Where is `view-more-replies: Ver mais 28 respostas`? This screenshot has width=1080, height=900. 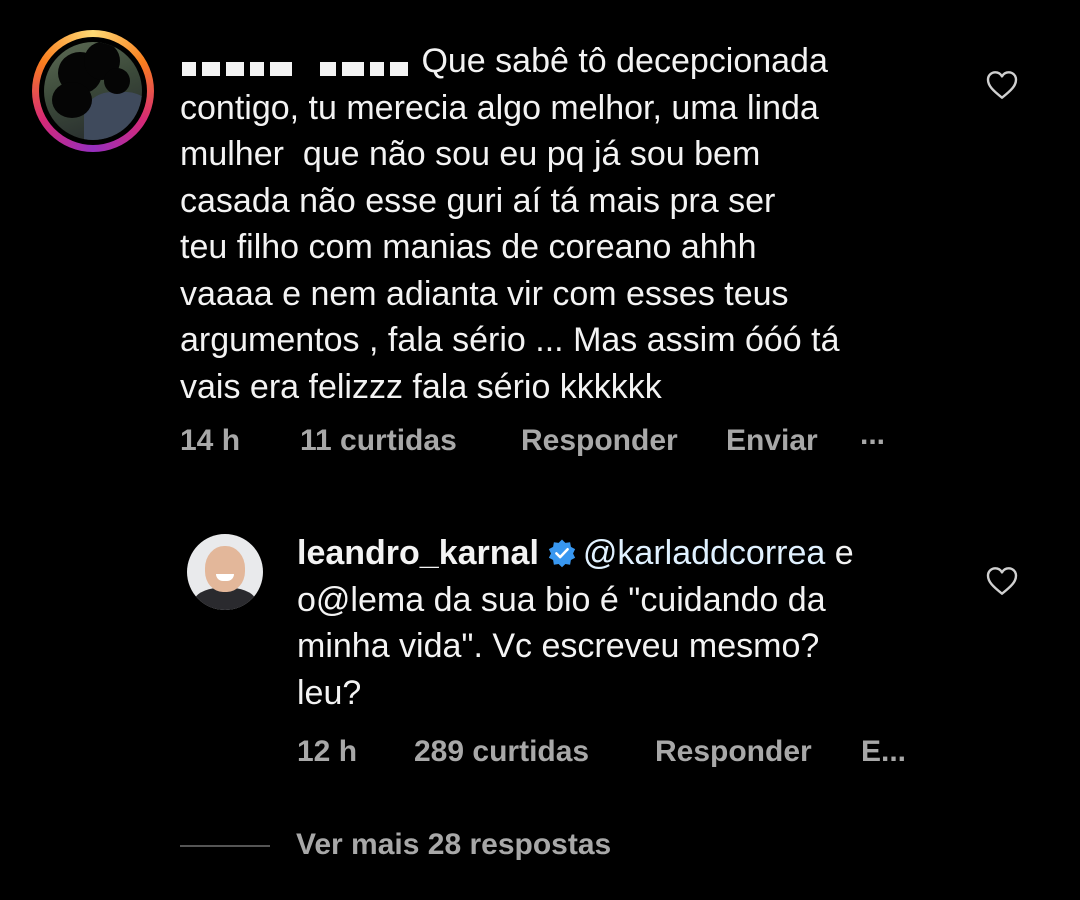
view-more-replies: Ver mais 28 respostas is located at coordinates (480, 848).